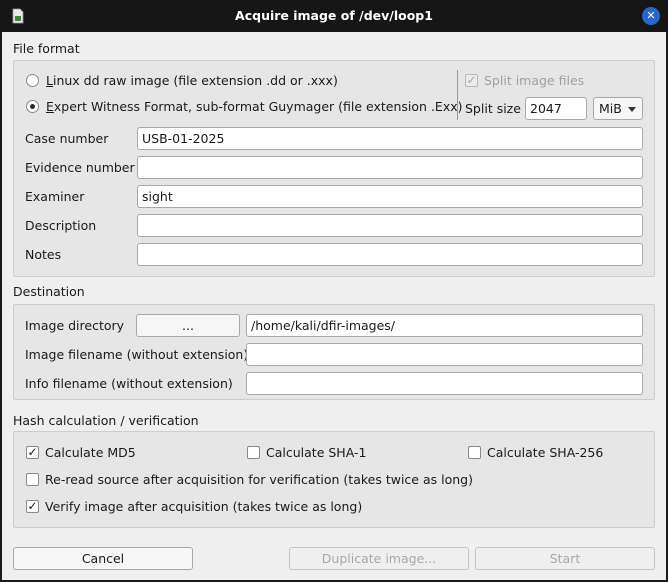 This screenshot has width=668, height=582. Describe the element at coordinates (390, 138) in the screenshot. I see `case-number-input: USB-01-2025` at that location.